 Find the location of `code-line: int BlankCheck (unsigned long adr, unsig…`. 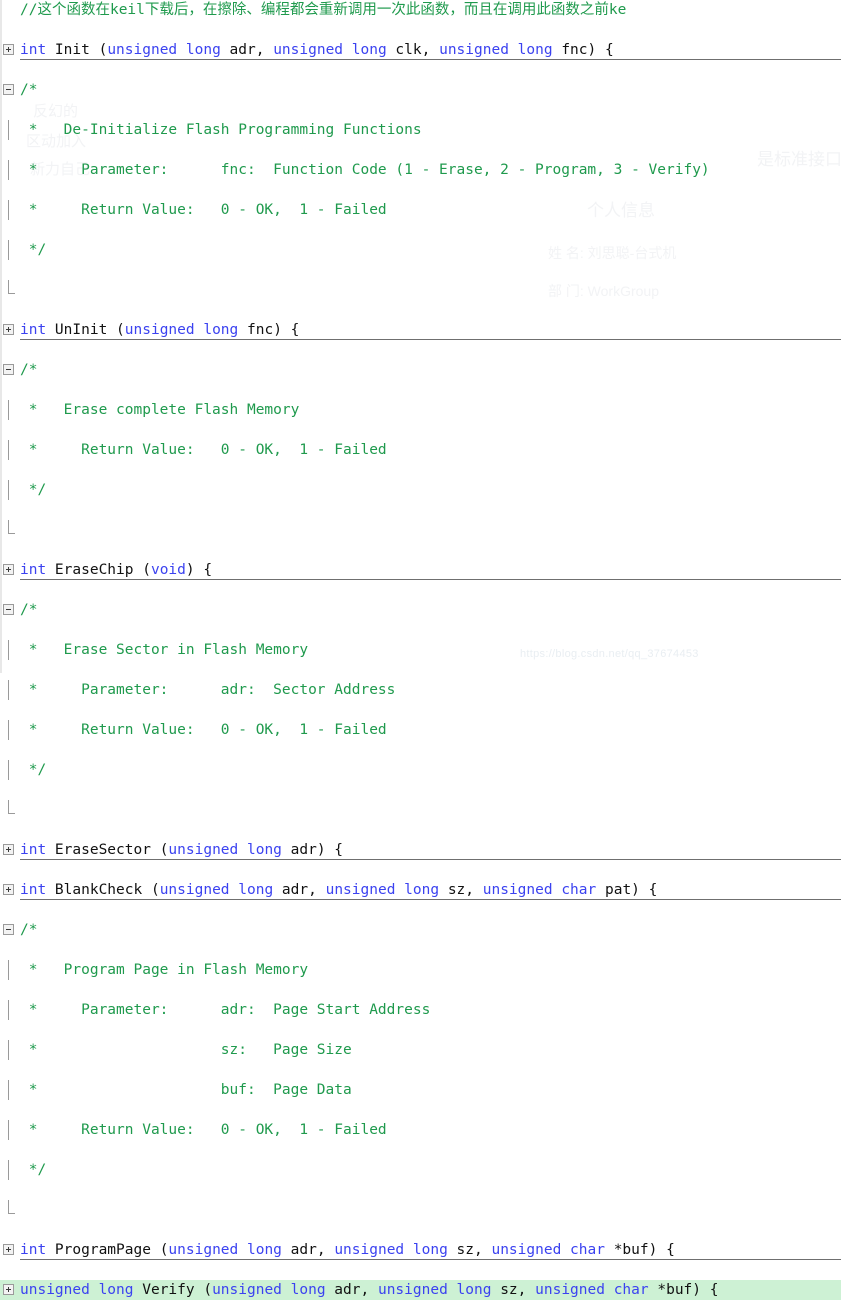

code-line: int BlankCheck (unsigned long adr, unsig… is located at coordinates (420, 890).